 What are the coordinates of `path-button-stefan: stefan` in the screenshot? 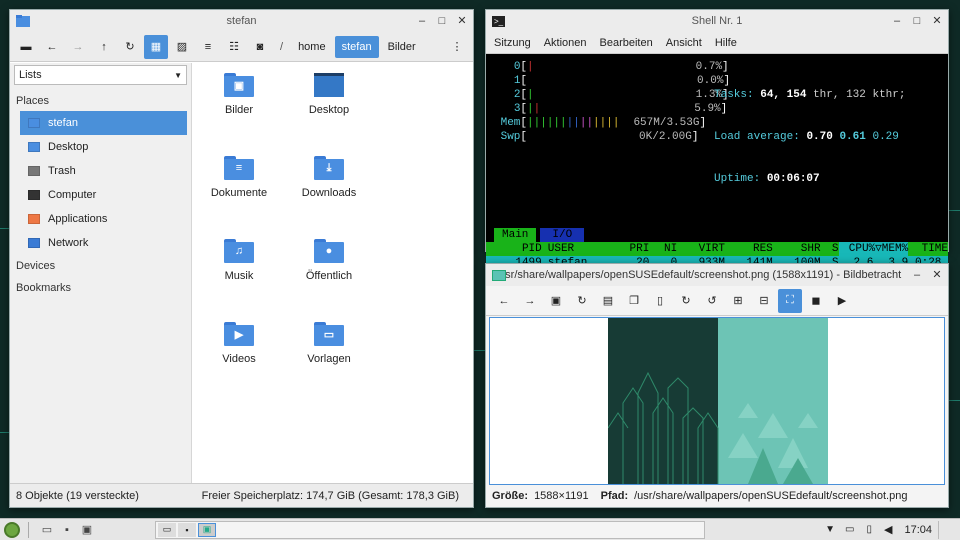 It's located at (356, 46).